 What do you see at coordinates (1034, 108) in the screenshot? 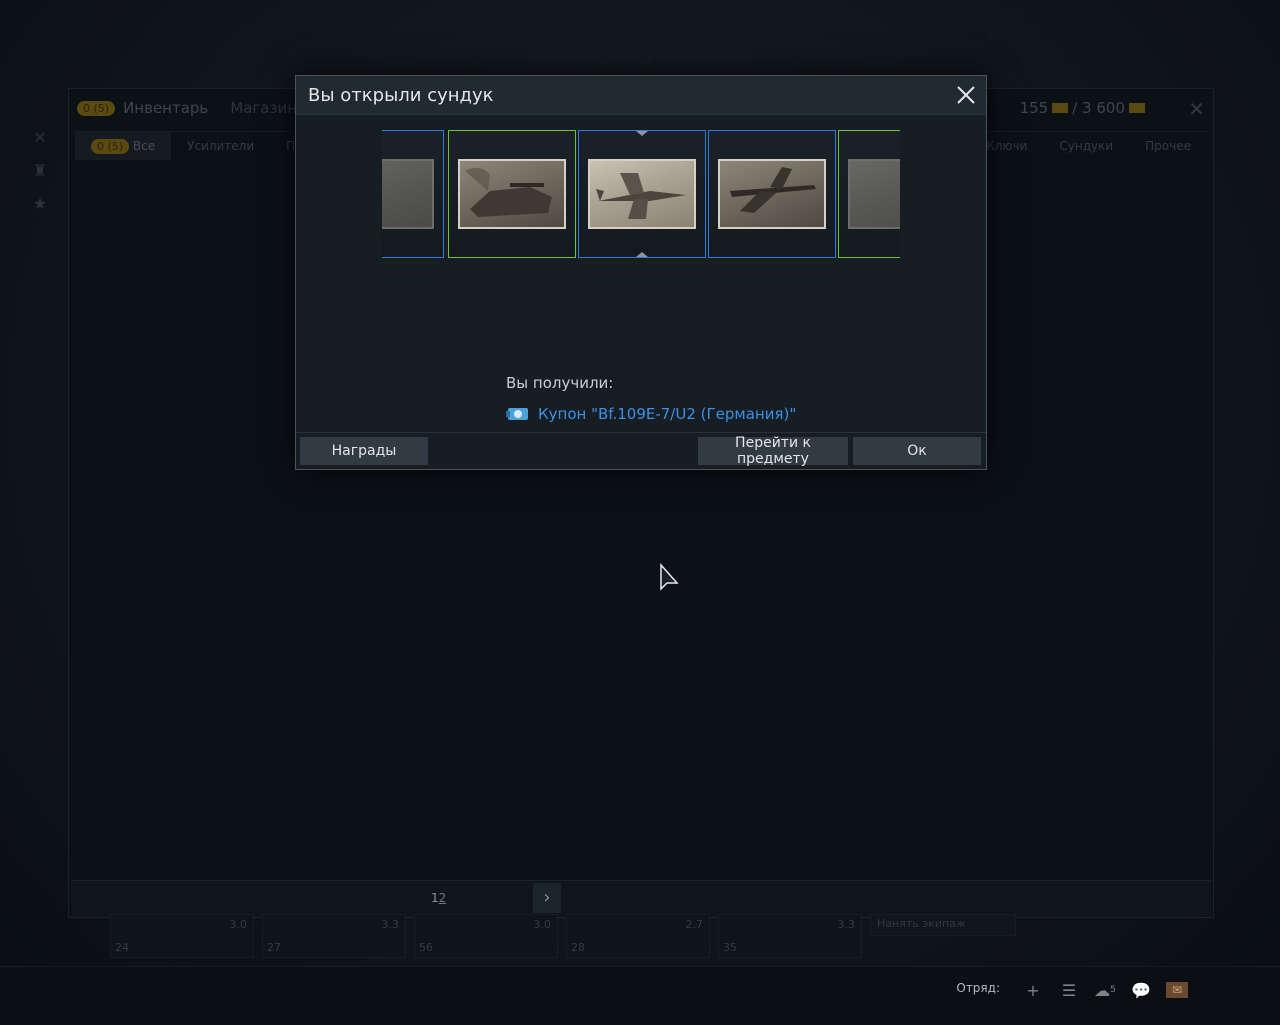
I see `balance-value: 155` at bounding box center [1034, 108].